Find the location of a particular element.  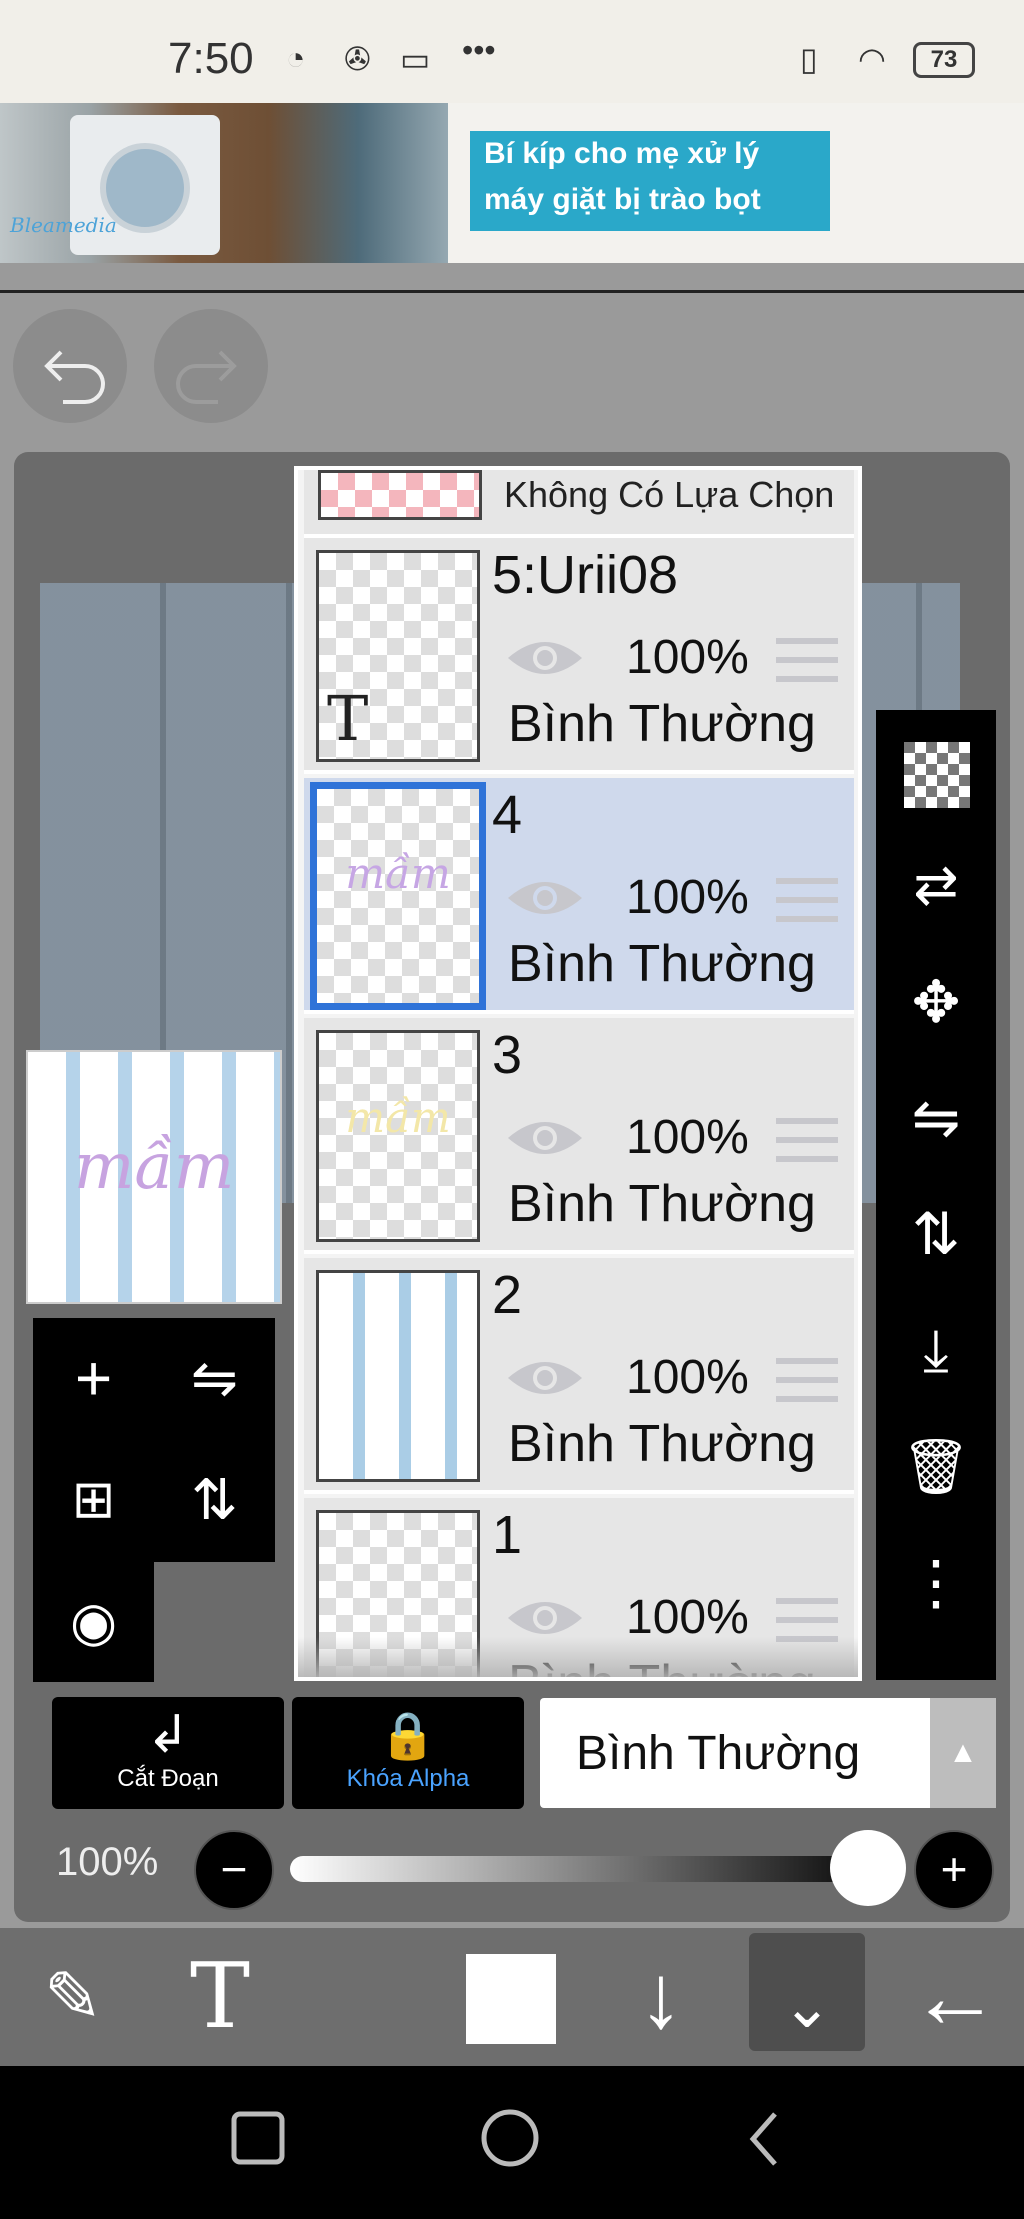

clipping-label: Cắt Đoạn is located at coordinates (168, 1778).